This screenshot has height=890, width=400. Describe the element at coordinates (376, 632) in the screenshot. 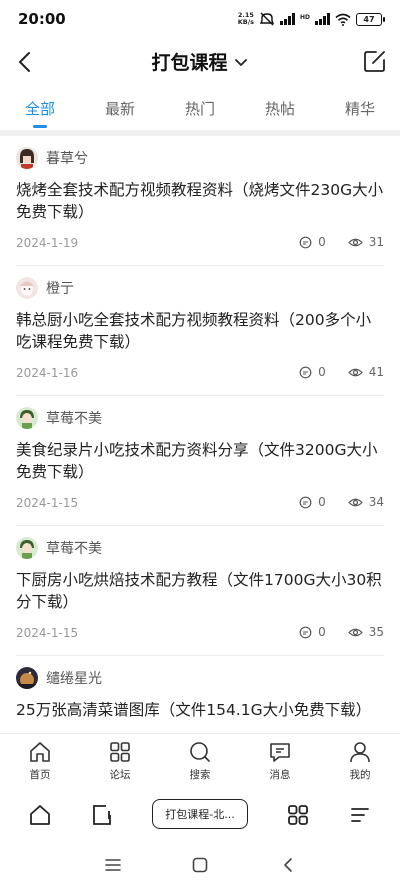

I see `view-count: 35` at that location.